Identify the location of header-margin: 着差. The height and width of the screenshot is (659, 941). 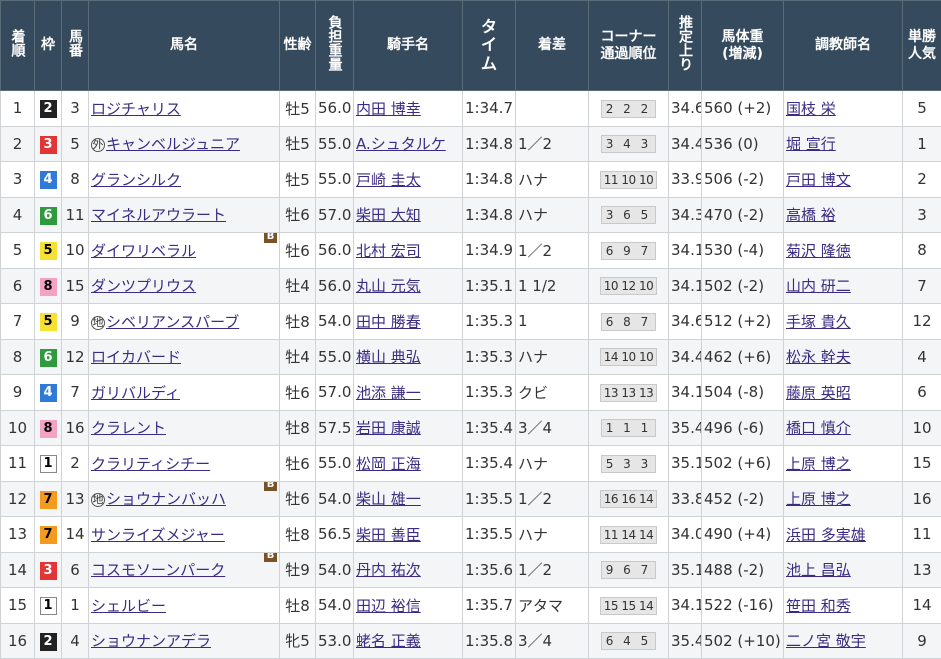
(552, 46).